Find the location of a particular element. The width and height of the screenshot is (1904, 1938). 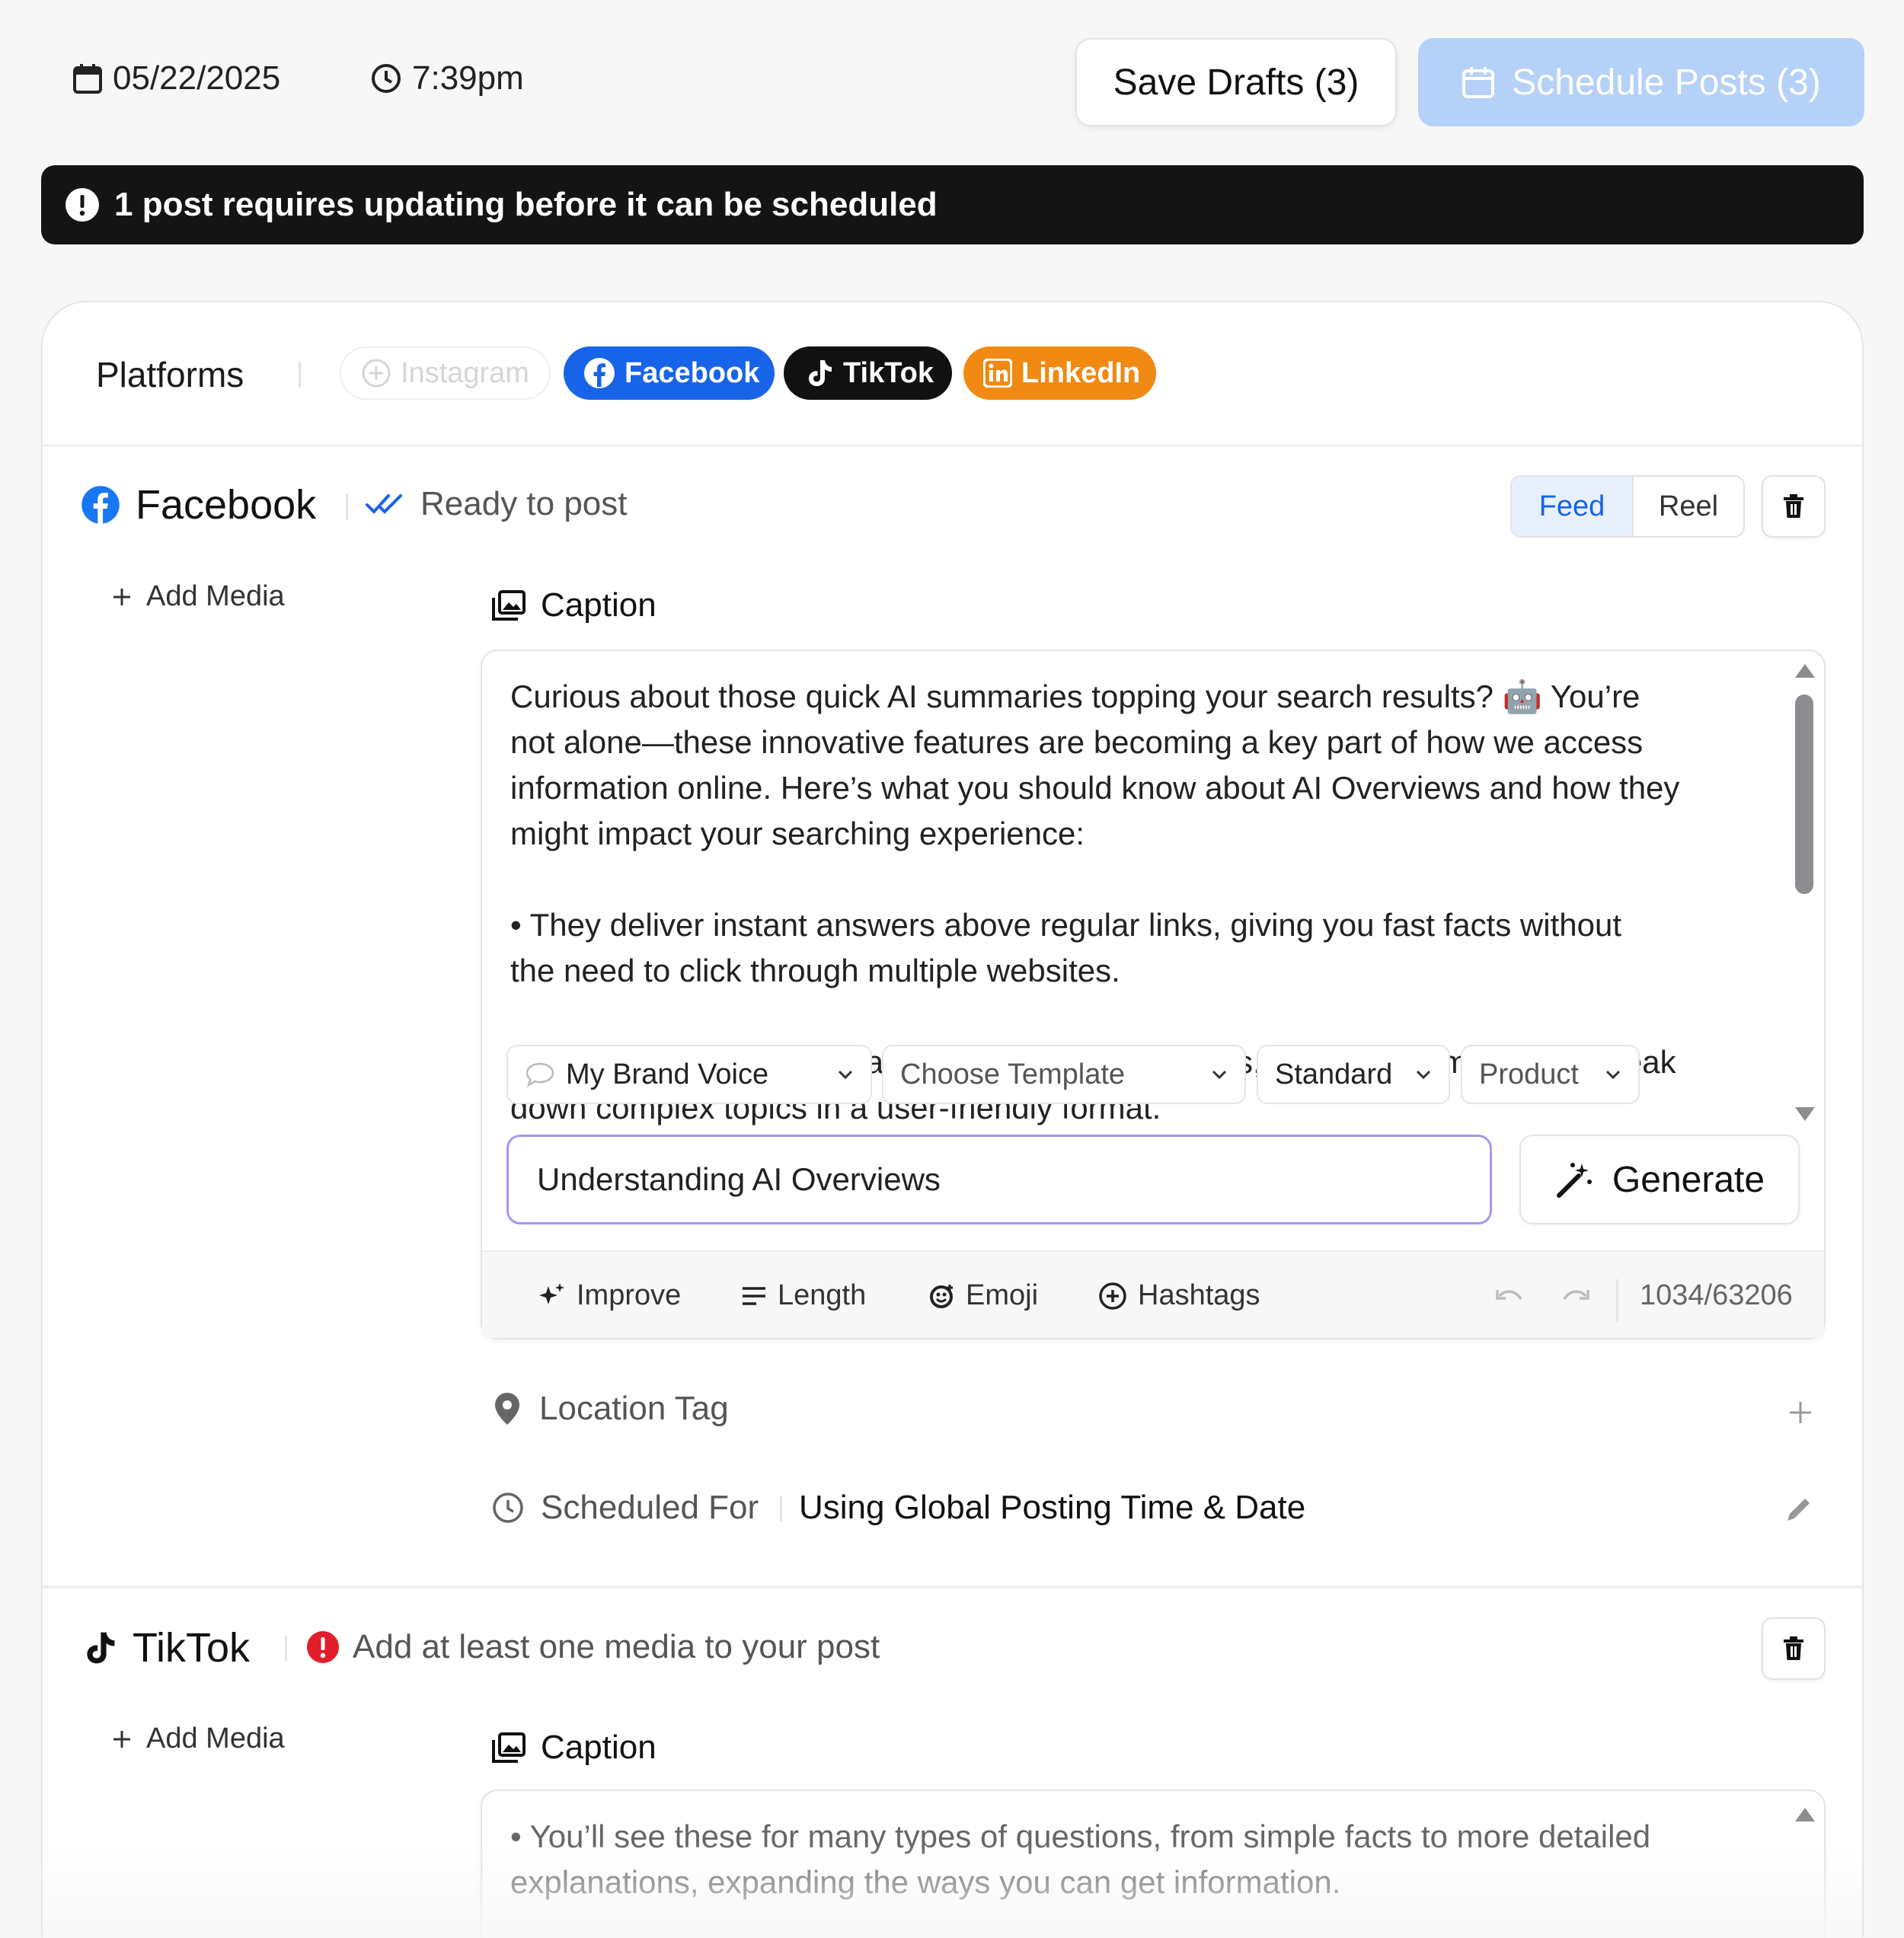

scheduled-for-value: Using Global Posting Time & Date is located at coordinates (1052, 1507).